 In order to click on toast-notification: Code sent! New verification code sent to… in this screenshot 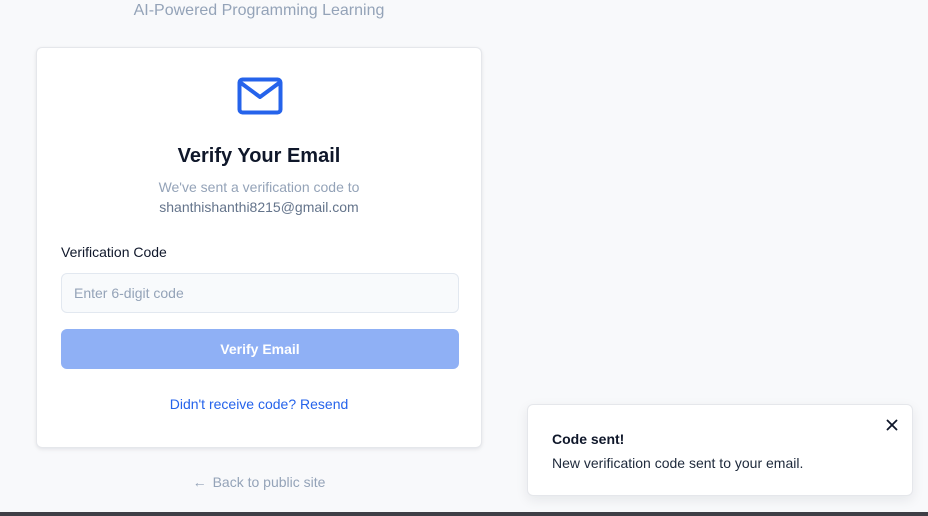, I will do `click(720, 450)`.